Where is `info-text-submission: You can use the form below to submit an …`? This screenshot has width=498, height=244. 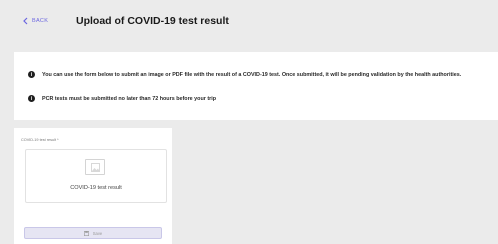
info-text-submission: You can use the form below to submit an … is located at coordinates (252, 74).